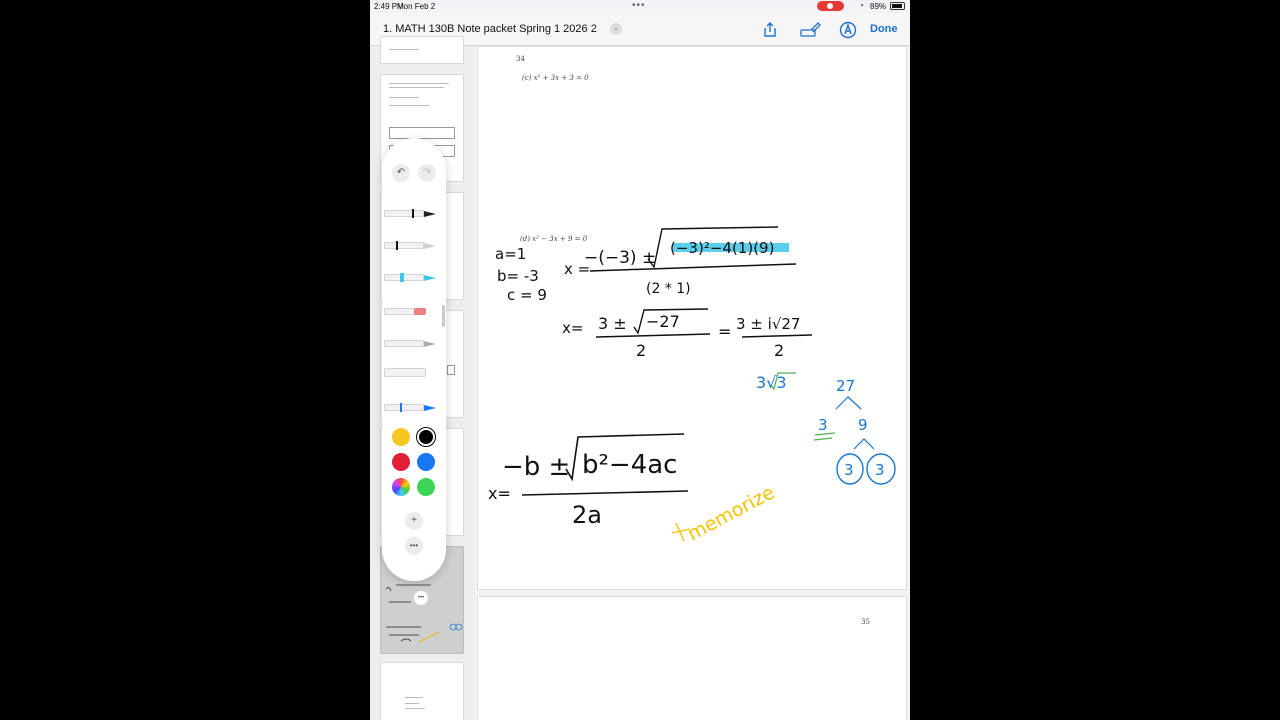  What do you see at coordinates (443, 316) in the screenshot?
I see `sidebar-scroll-handle` at bounding box center [443, 316].